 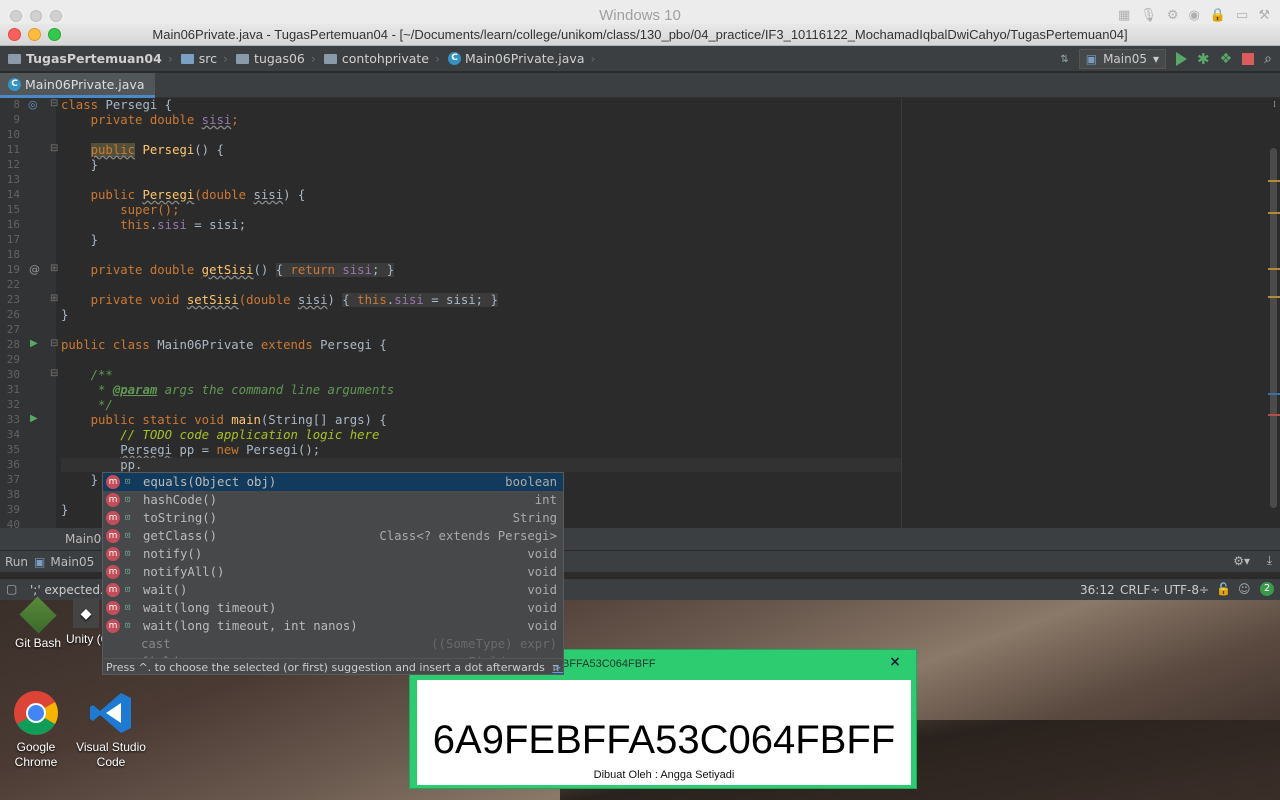 What do you see at coordinates (13, 494) in the screenshot?
I see `line-number: 38` at bounding box center [13, 494].